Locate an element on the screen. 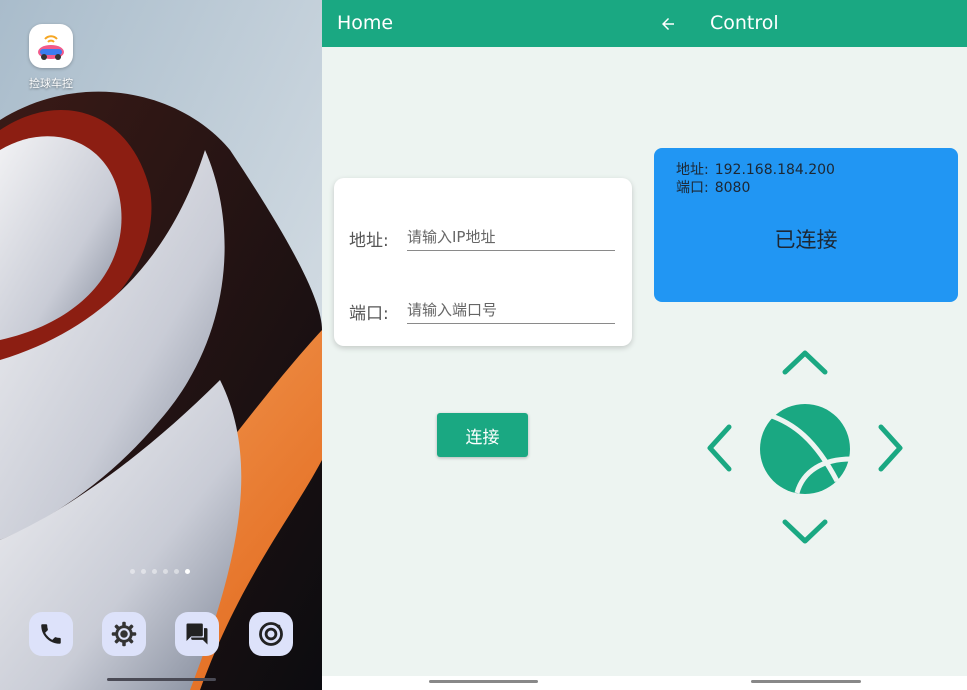 The width and height of the screenshot is (967, 690). settings-icon is located at coordinates (124, 634).